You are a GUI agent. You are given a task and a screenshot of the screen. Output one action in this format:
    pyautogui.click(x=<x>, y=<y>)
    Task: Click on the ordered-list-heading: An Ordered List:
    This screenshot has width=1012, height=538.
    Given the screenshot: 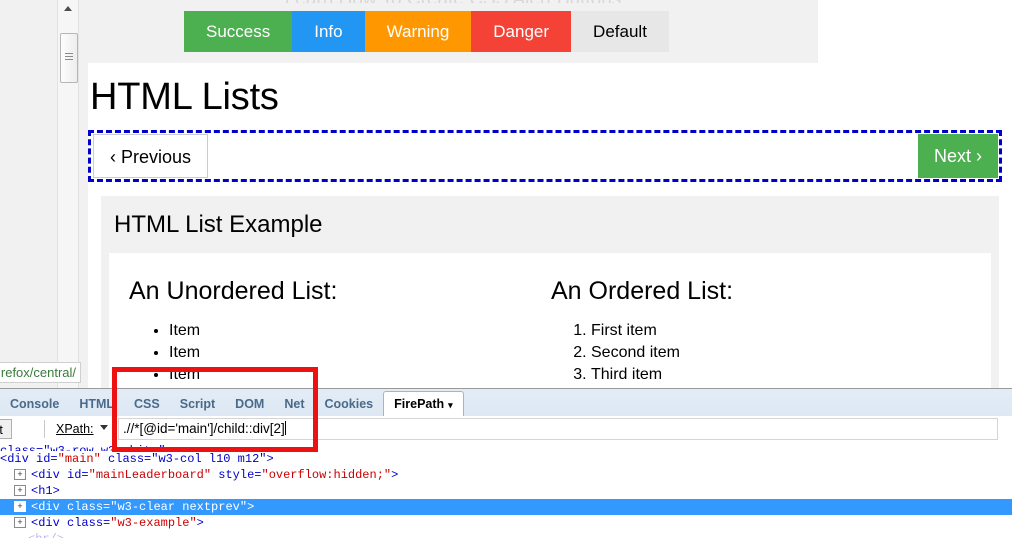 What is the action you would take?
    pyautogui.click(x=642, y=291)
    